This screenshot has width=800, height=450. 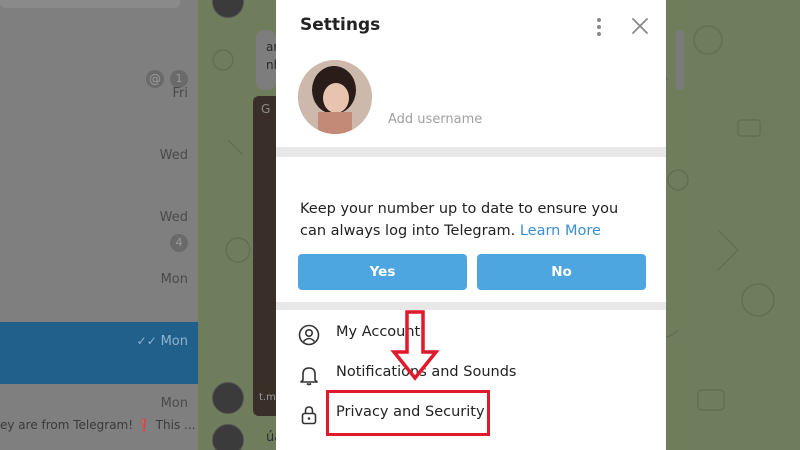 I want to click on chat-time: Fri, so click(x=180, y=93).